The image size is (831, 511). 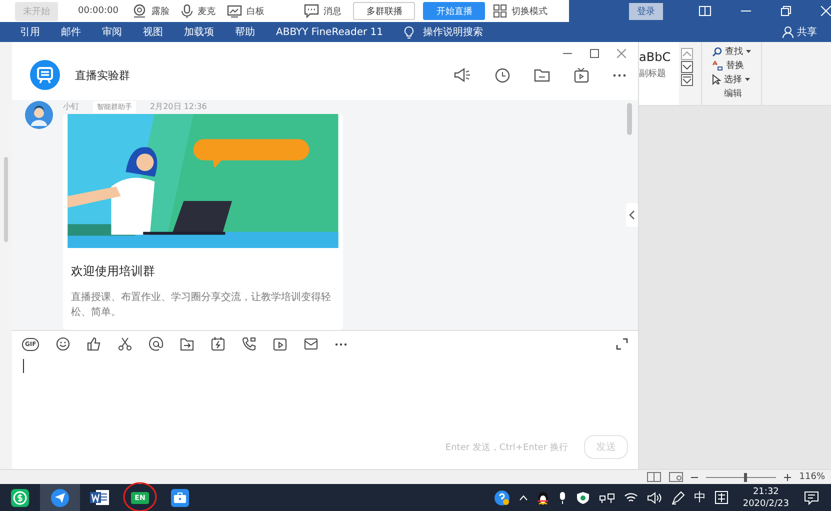 I want to click on pen-icon, so click(x=677, y=497).